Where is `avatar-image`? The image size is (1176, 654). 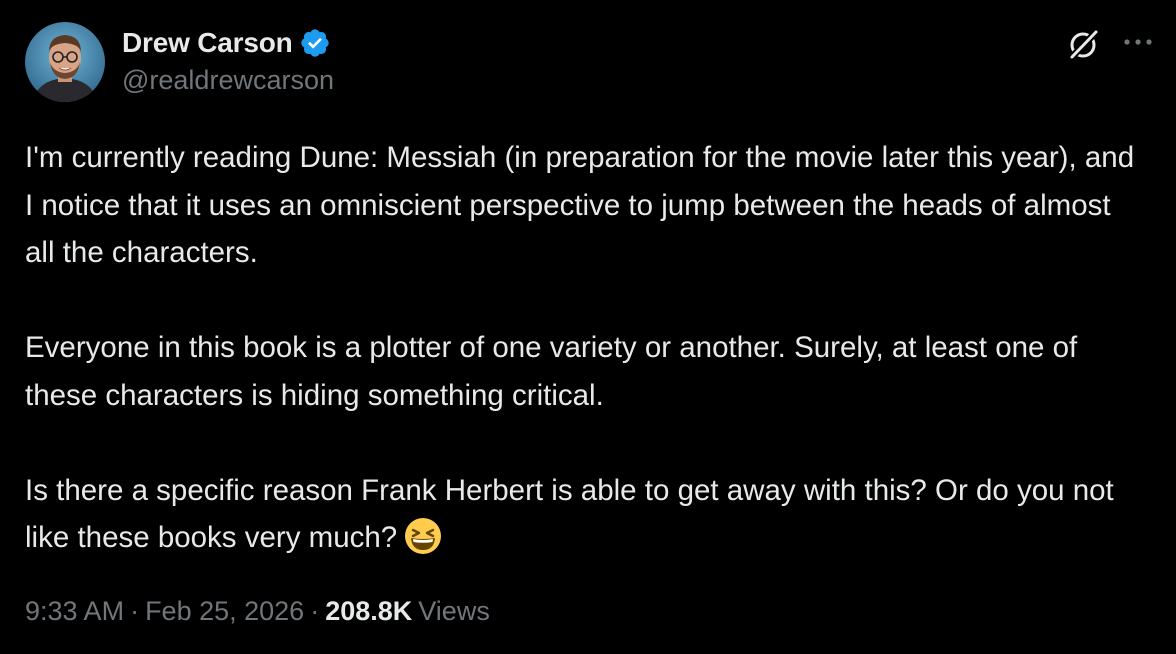
avatar-image is located at coordinates (65, 62).